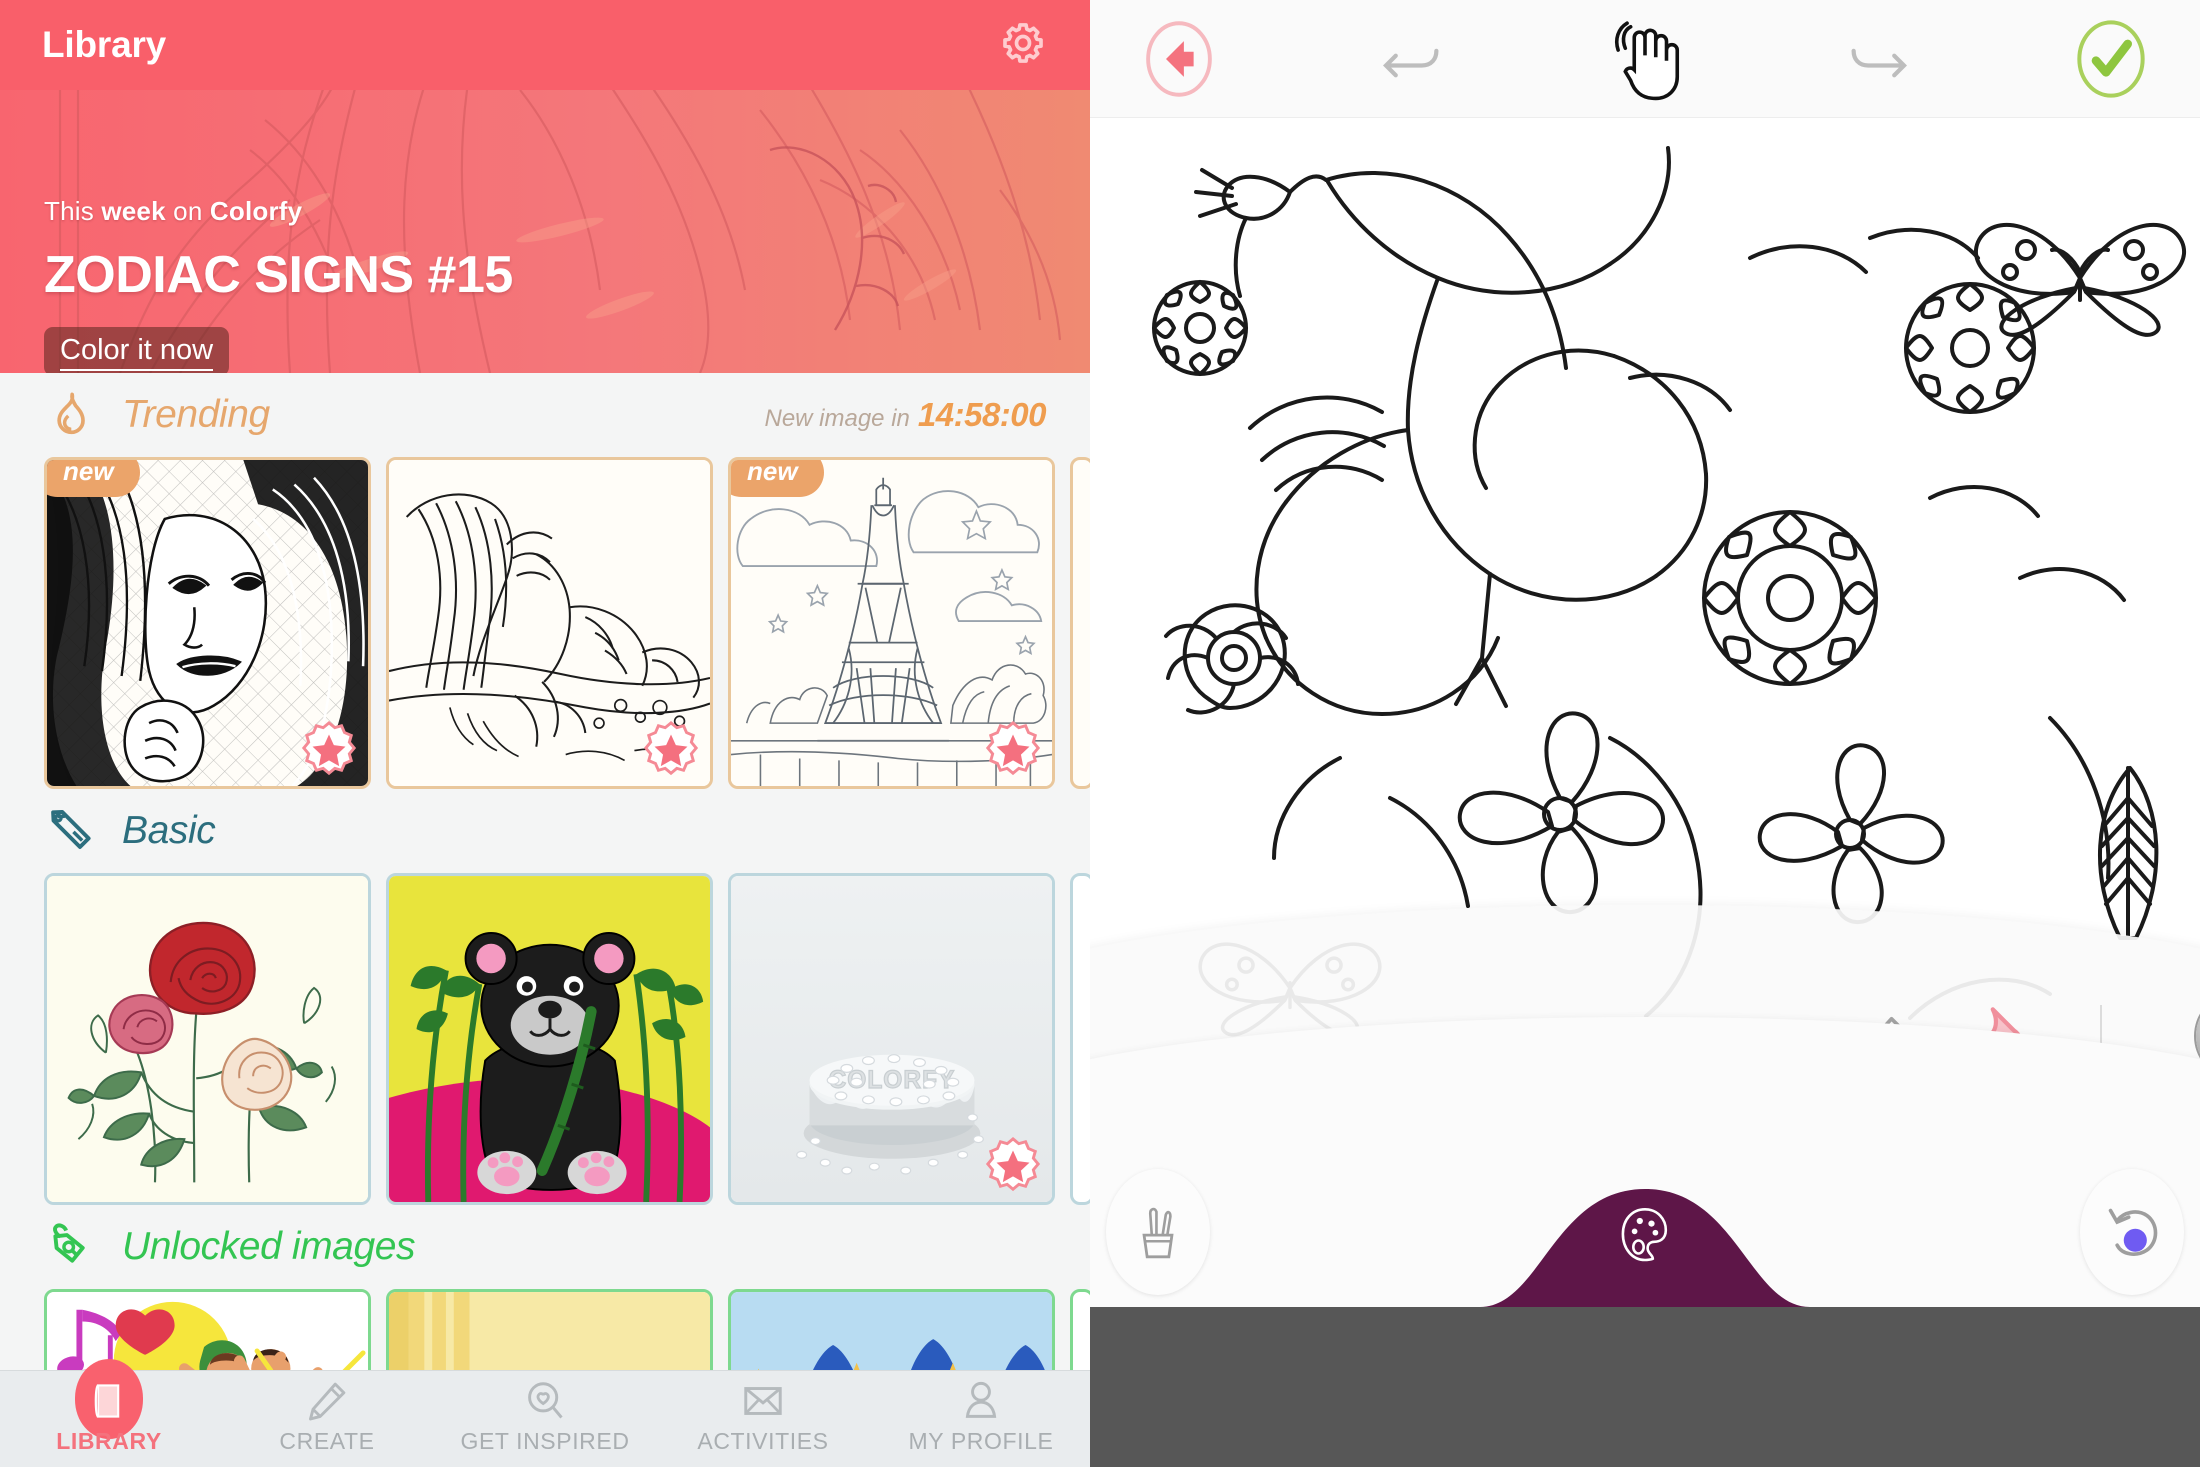 This screenshot has width=2200, height=1467. I want to click on undo-button, so click(1412, 59).